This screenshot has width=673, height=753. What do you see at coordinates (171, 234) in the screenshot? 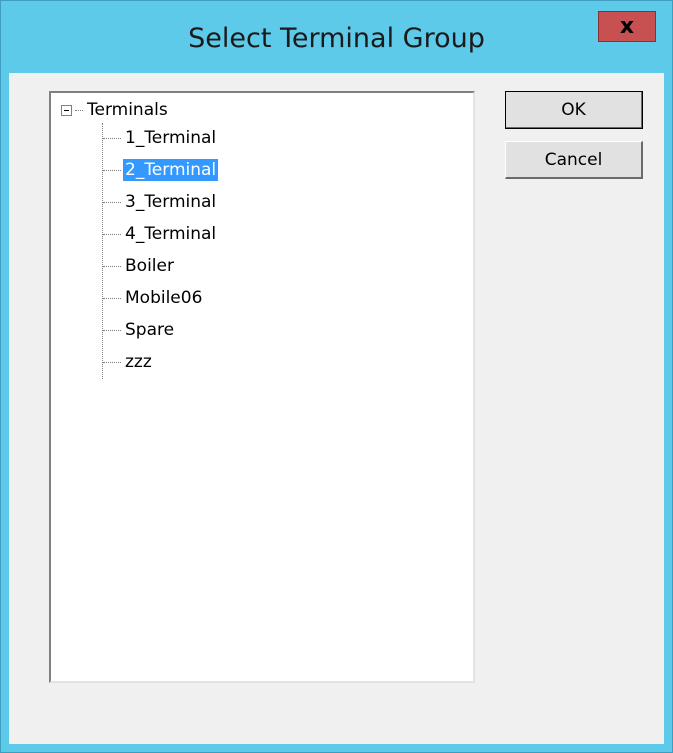
I see `tree-item-label: 4_Terminal` at bounding box center [171, 234].